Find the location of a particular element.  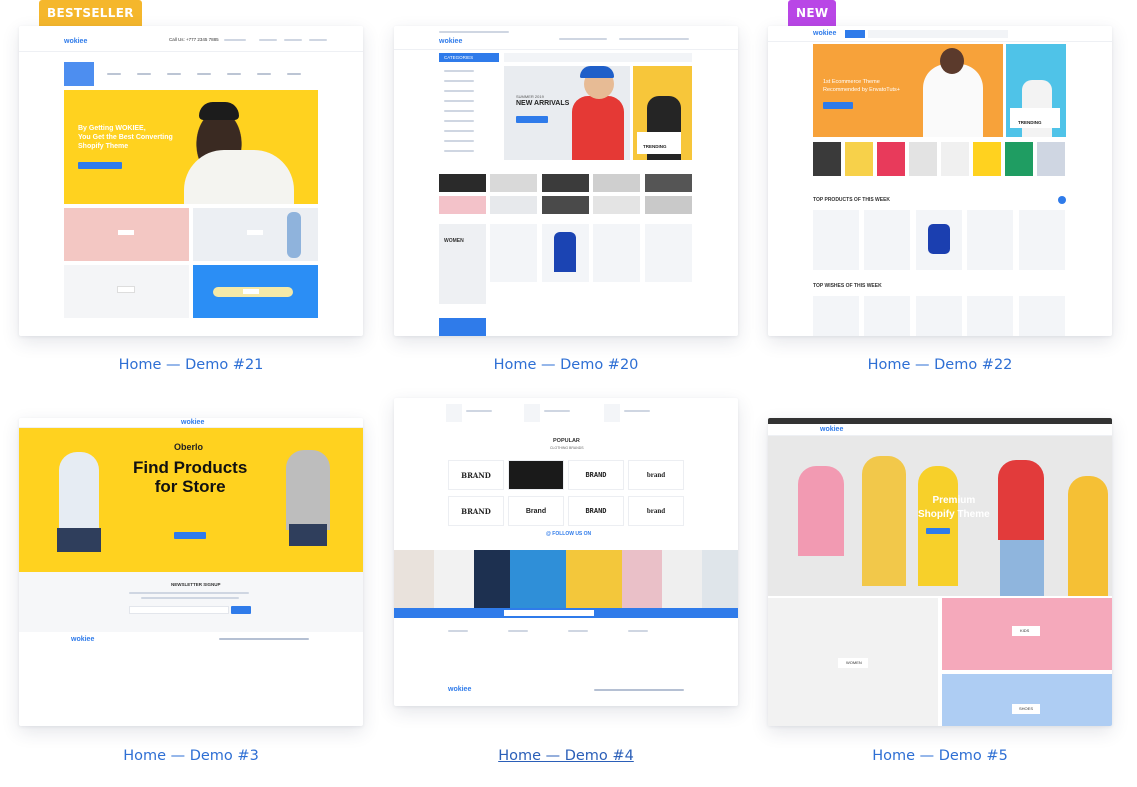

new-badge: NEW is located at coordinates (812, 13).